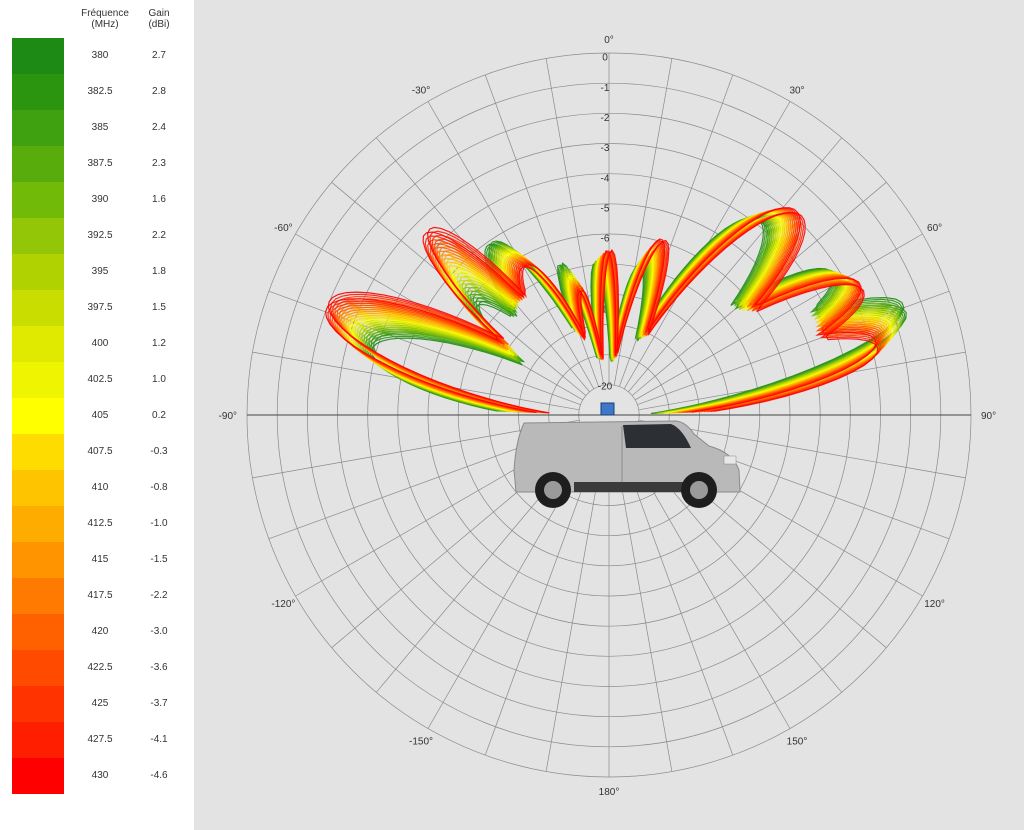 The width and height of the screenshot is (1024, 830). Describe the element at coordinates (605, 209) in the screenshot. I see `radial-label: -5` at that location.